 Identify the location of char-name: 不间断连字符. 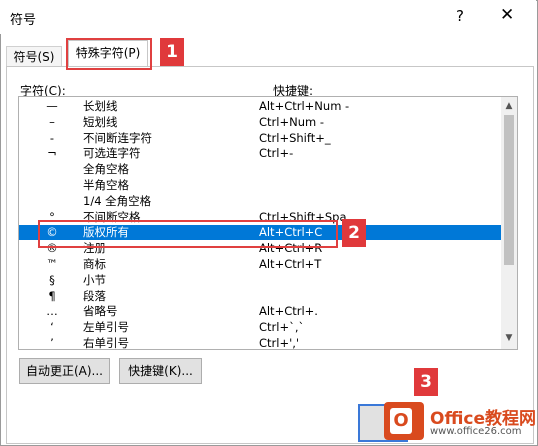
(117, 137).